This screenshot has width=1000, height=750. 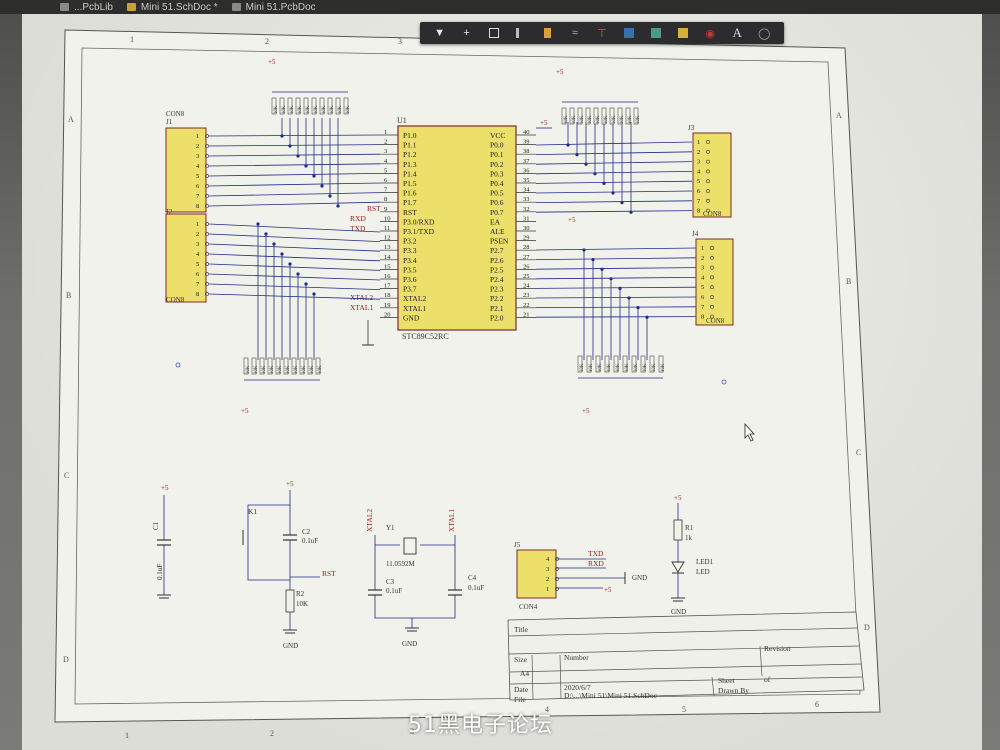 What do you see at coordinates (521, 33) in the screenshot?
I see `align-icon` at bounding box center [521, 33].